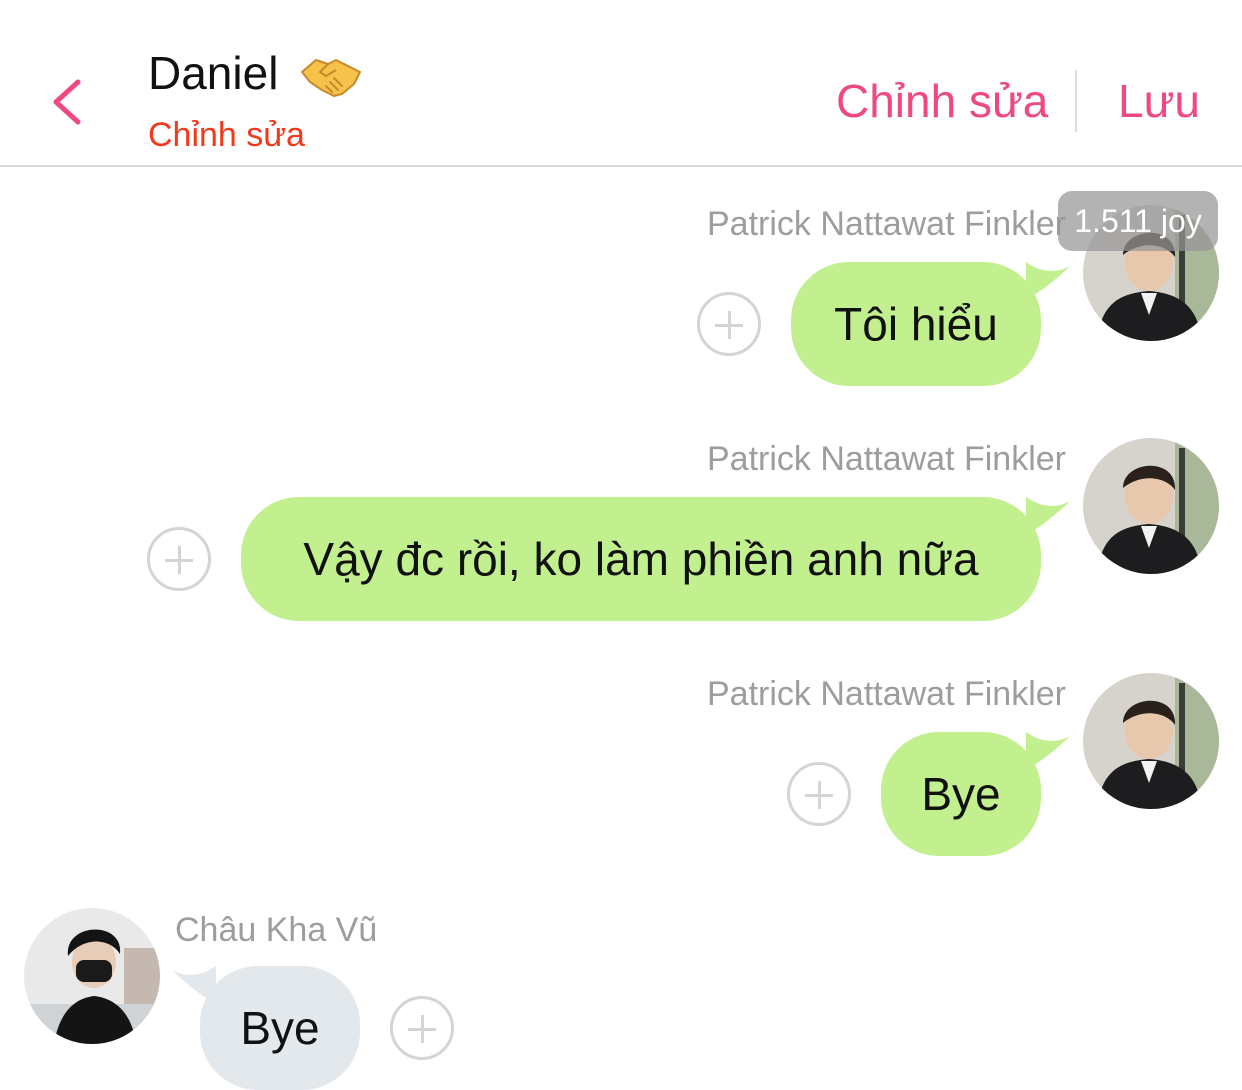 Image resolution: width=1242 pixels, height=1090 pixels. What do you see at coordinates (942, 101) in the screenshot?
I see `edit-button: Chỉnh sửa` at bounding box center [942, 101].